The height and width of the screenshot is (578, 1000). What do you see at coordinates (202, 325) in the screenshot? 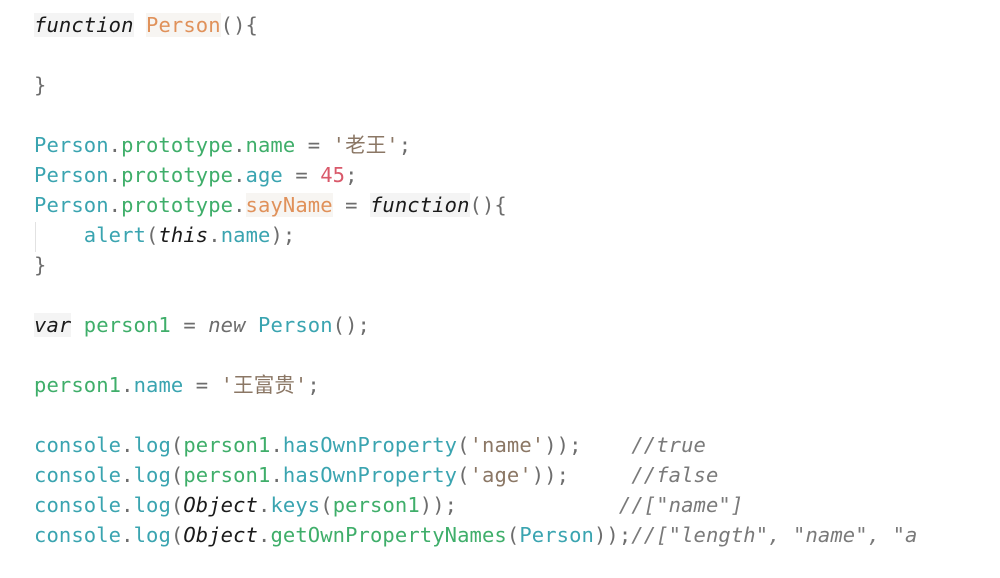
I see `code-line-11: var person1 = new Person();` at bounding box center [202, 325].